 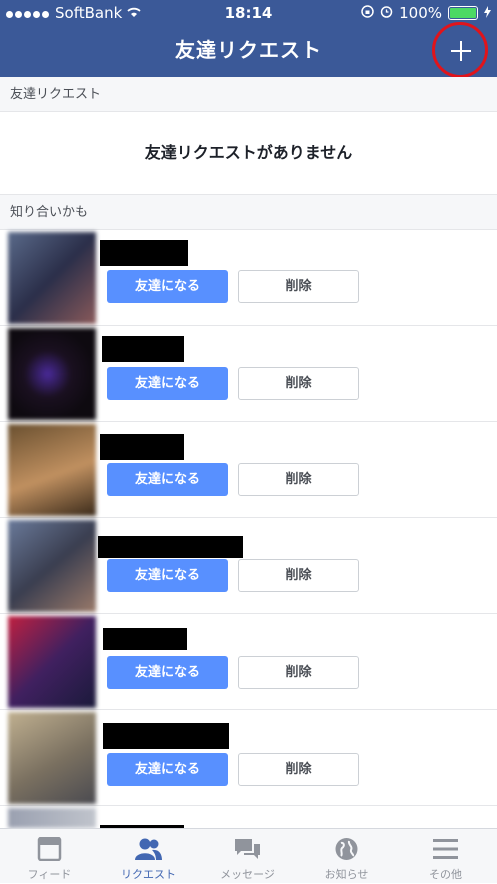 What do you see at coordinates (248, 94) in the screenshot?
I see `section-header-requests: 友達リクエスト` at bounding box center [248, 94].